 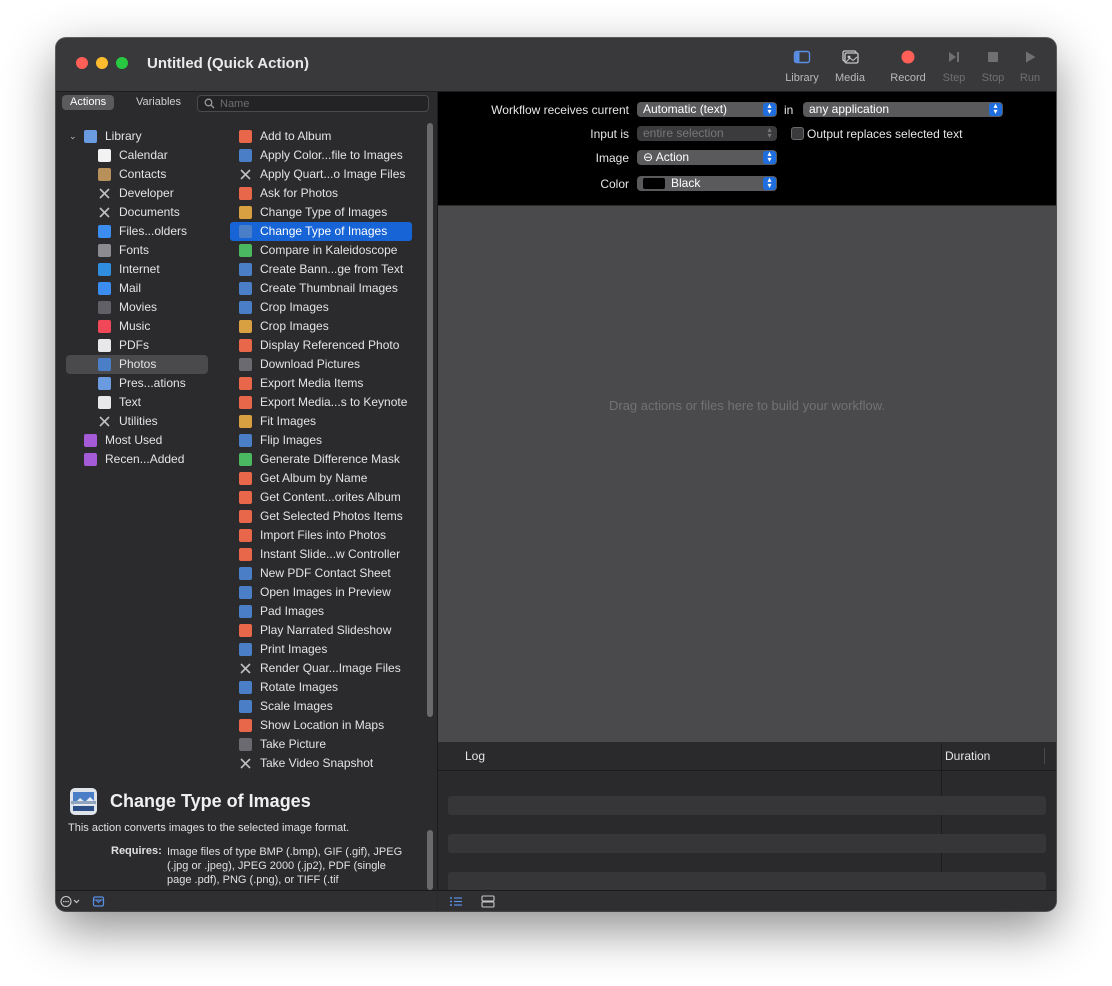 I want to click on action-label: Export Media...s to Keynote, so click(x=334, y=402).